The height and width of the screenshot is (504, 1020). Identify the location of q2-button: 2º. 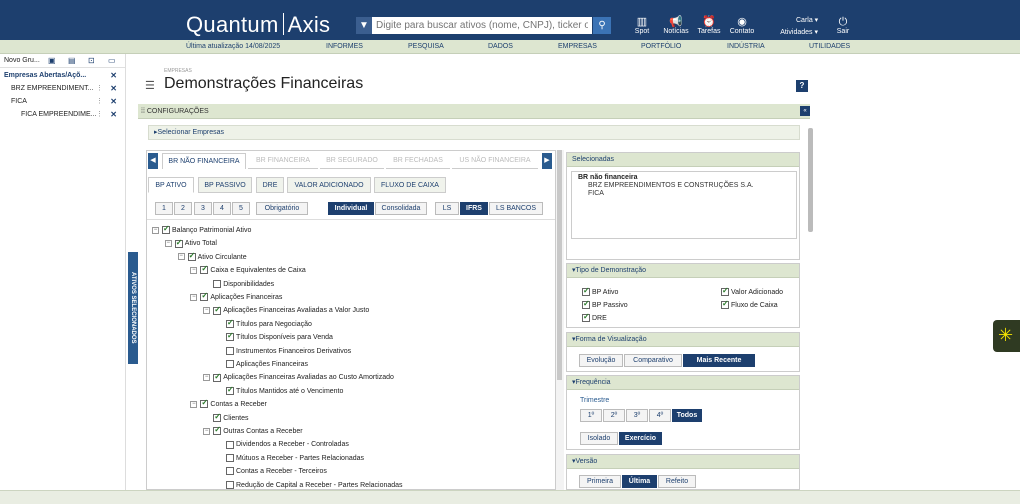
(614, 415).